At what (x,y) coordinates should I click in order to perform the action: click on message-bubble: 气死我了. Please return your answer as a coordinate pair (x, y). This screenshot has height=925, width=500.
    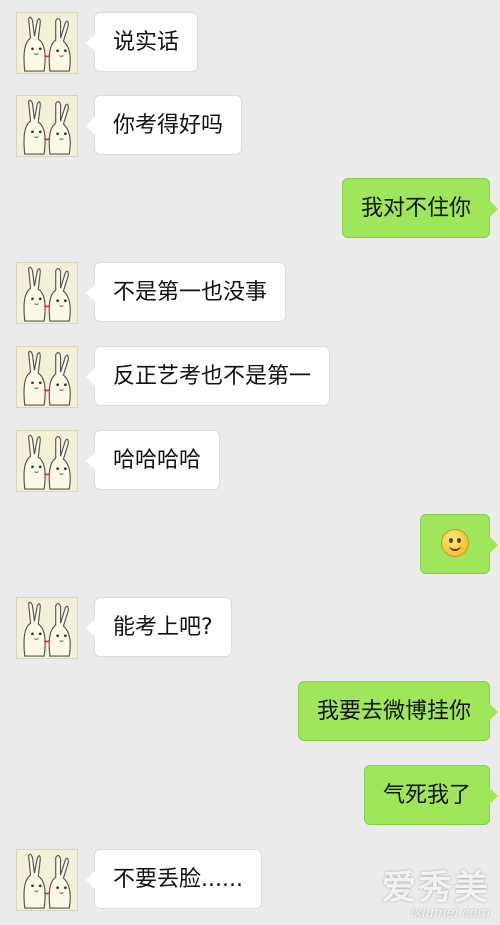
    Looking at the image, I should click on (431, 795).